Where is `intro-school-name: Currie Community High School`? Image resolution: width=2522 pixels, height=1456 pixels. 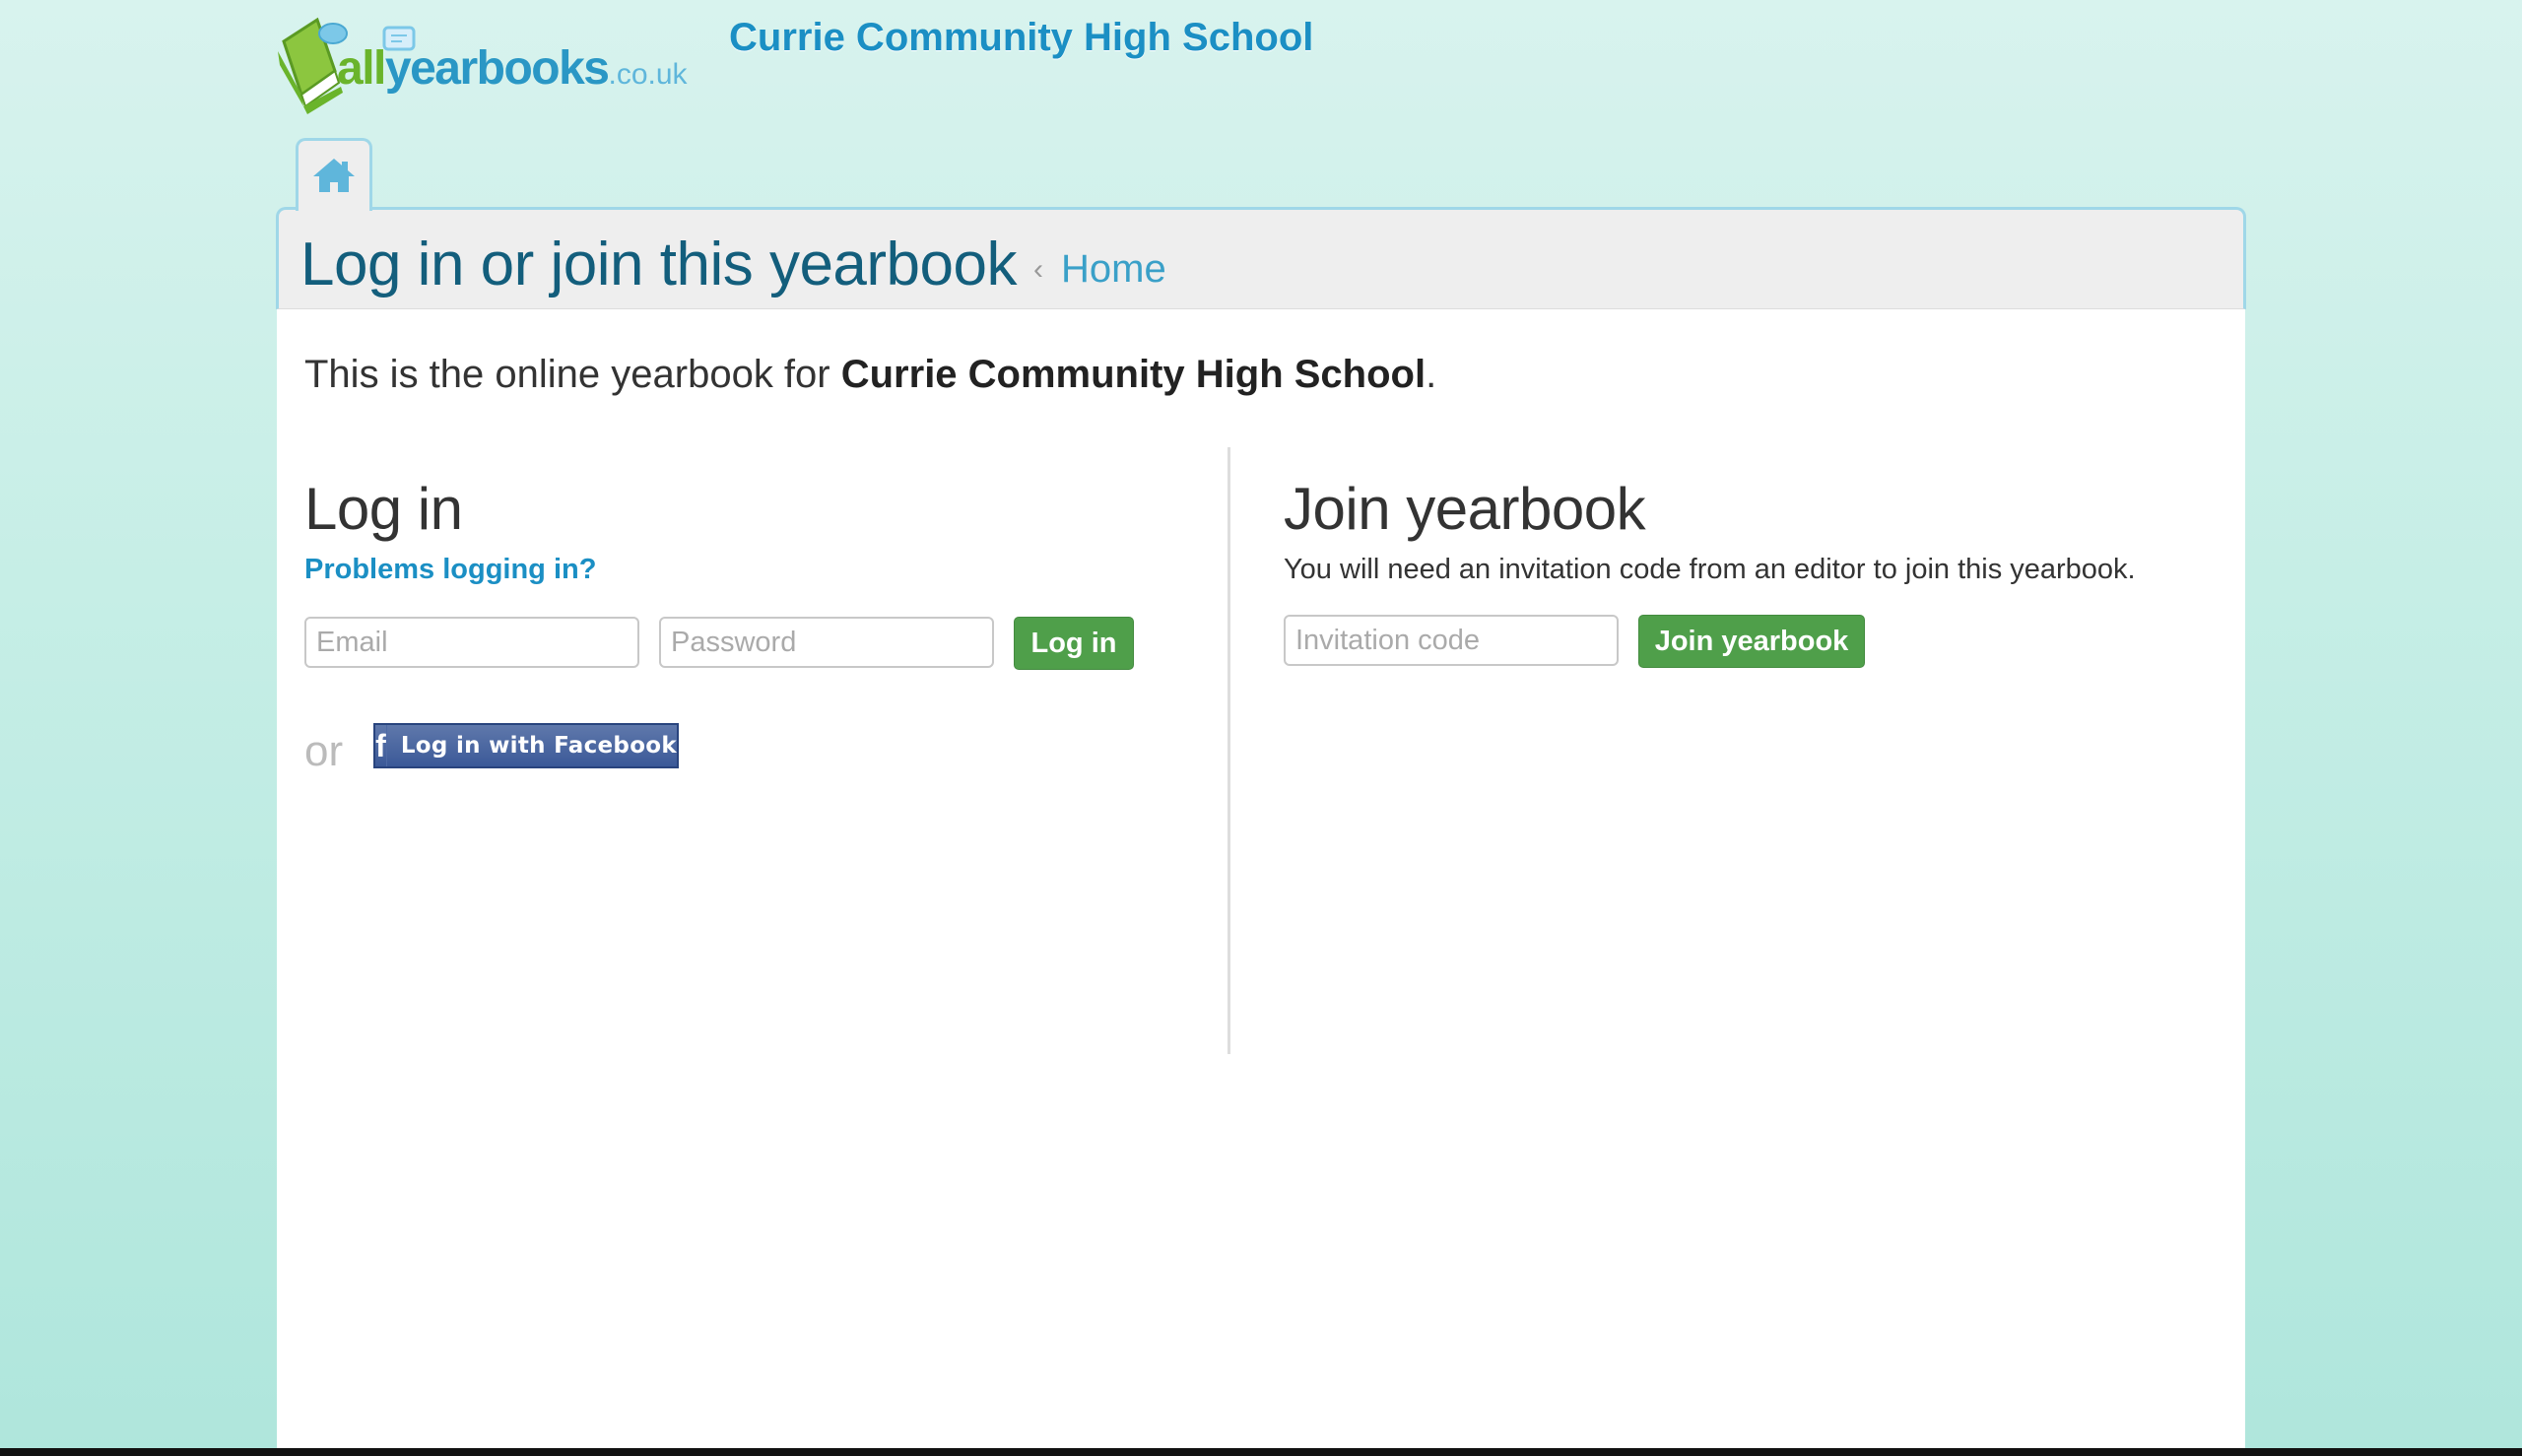 intro-school-name: Currie Community High School is located at coordinates (1133, 374).